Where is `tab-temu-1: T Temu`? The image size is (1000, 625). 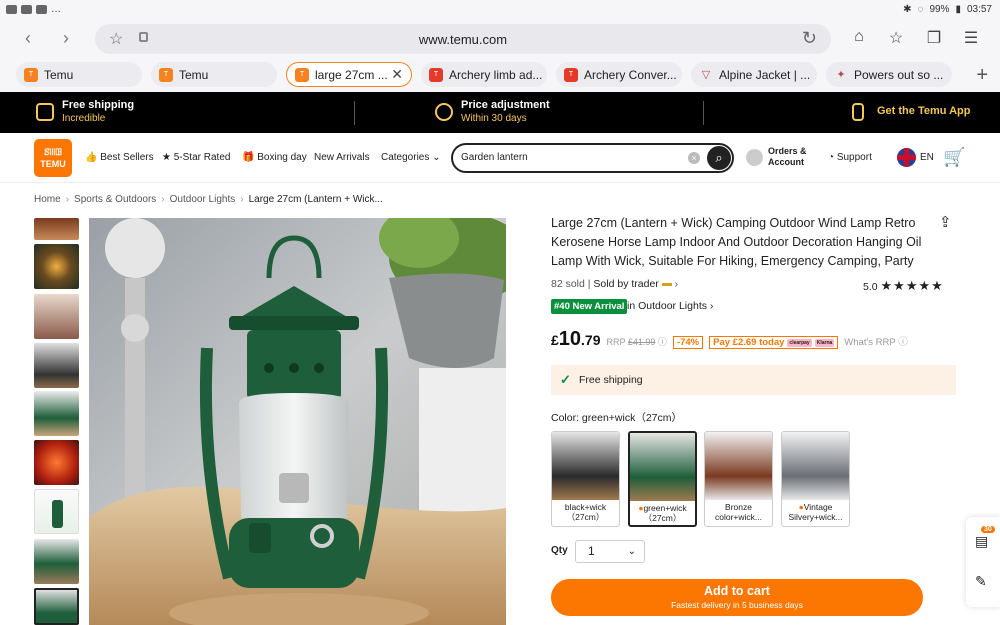 tab-temu-1: T Temu is located at coordinates (79, 74).